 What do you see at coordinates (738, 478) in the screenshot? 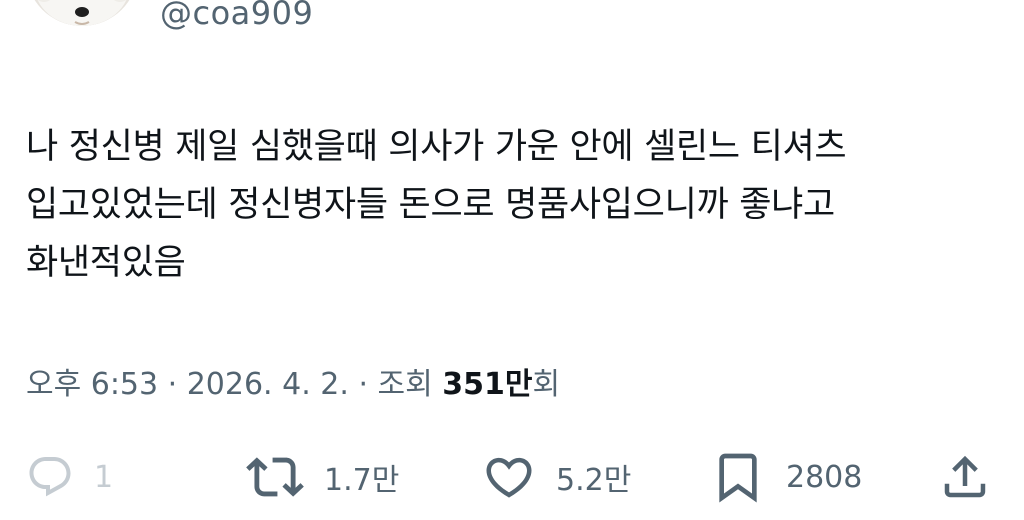
I see `bookmark-icon` at bounding box center [738, 478].